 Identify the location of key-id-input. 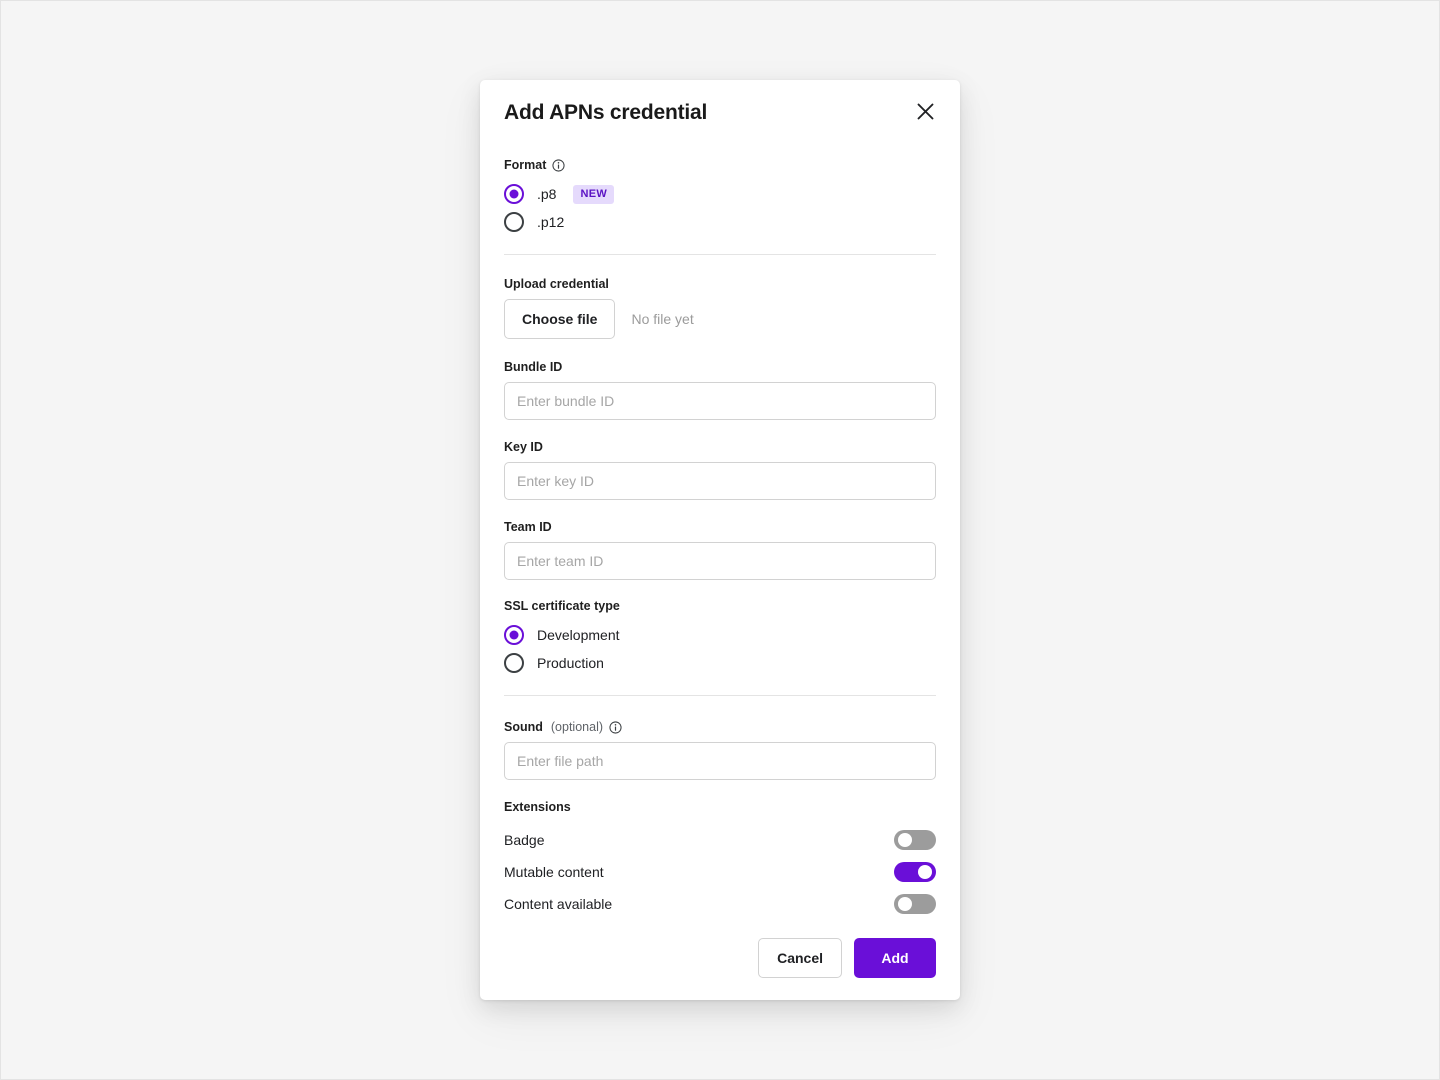
(720, 481).